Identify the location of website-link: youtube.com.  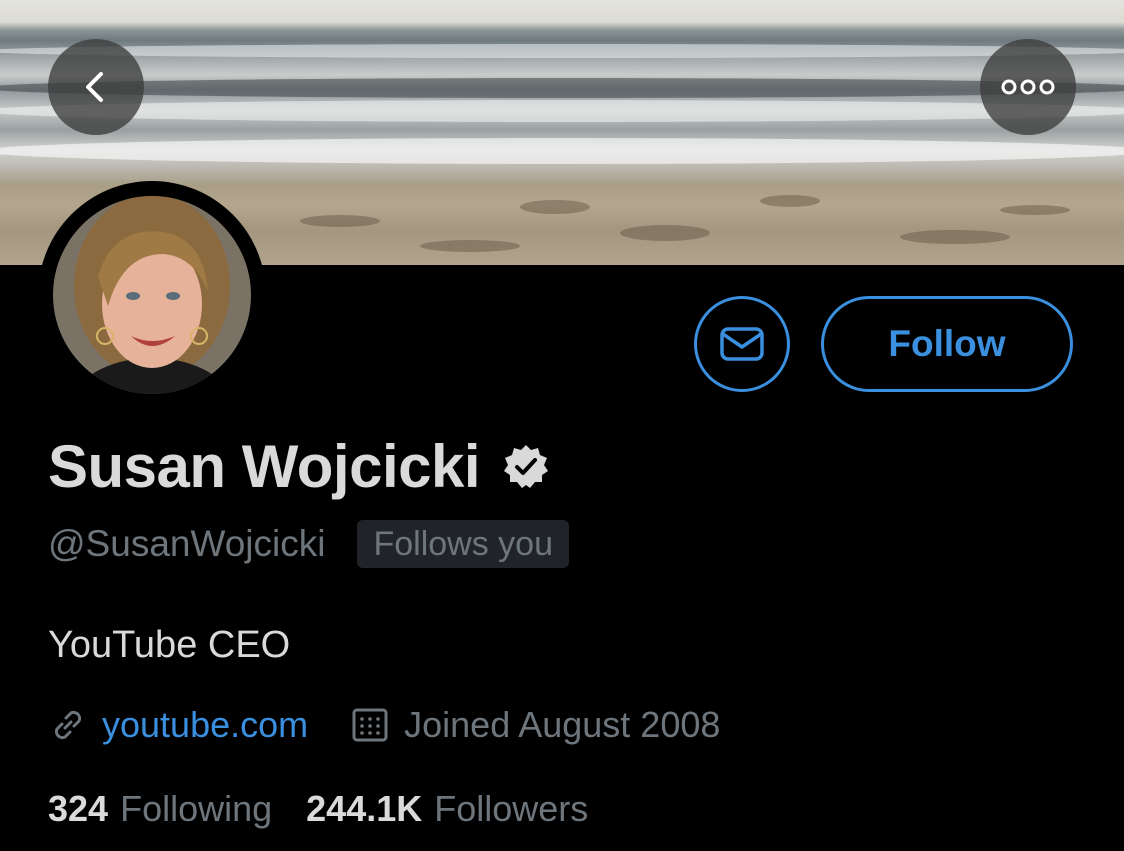
(205, 725).